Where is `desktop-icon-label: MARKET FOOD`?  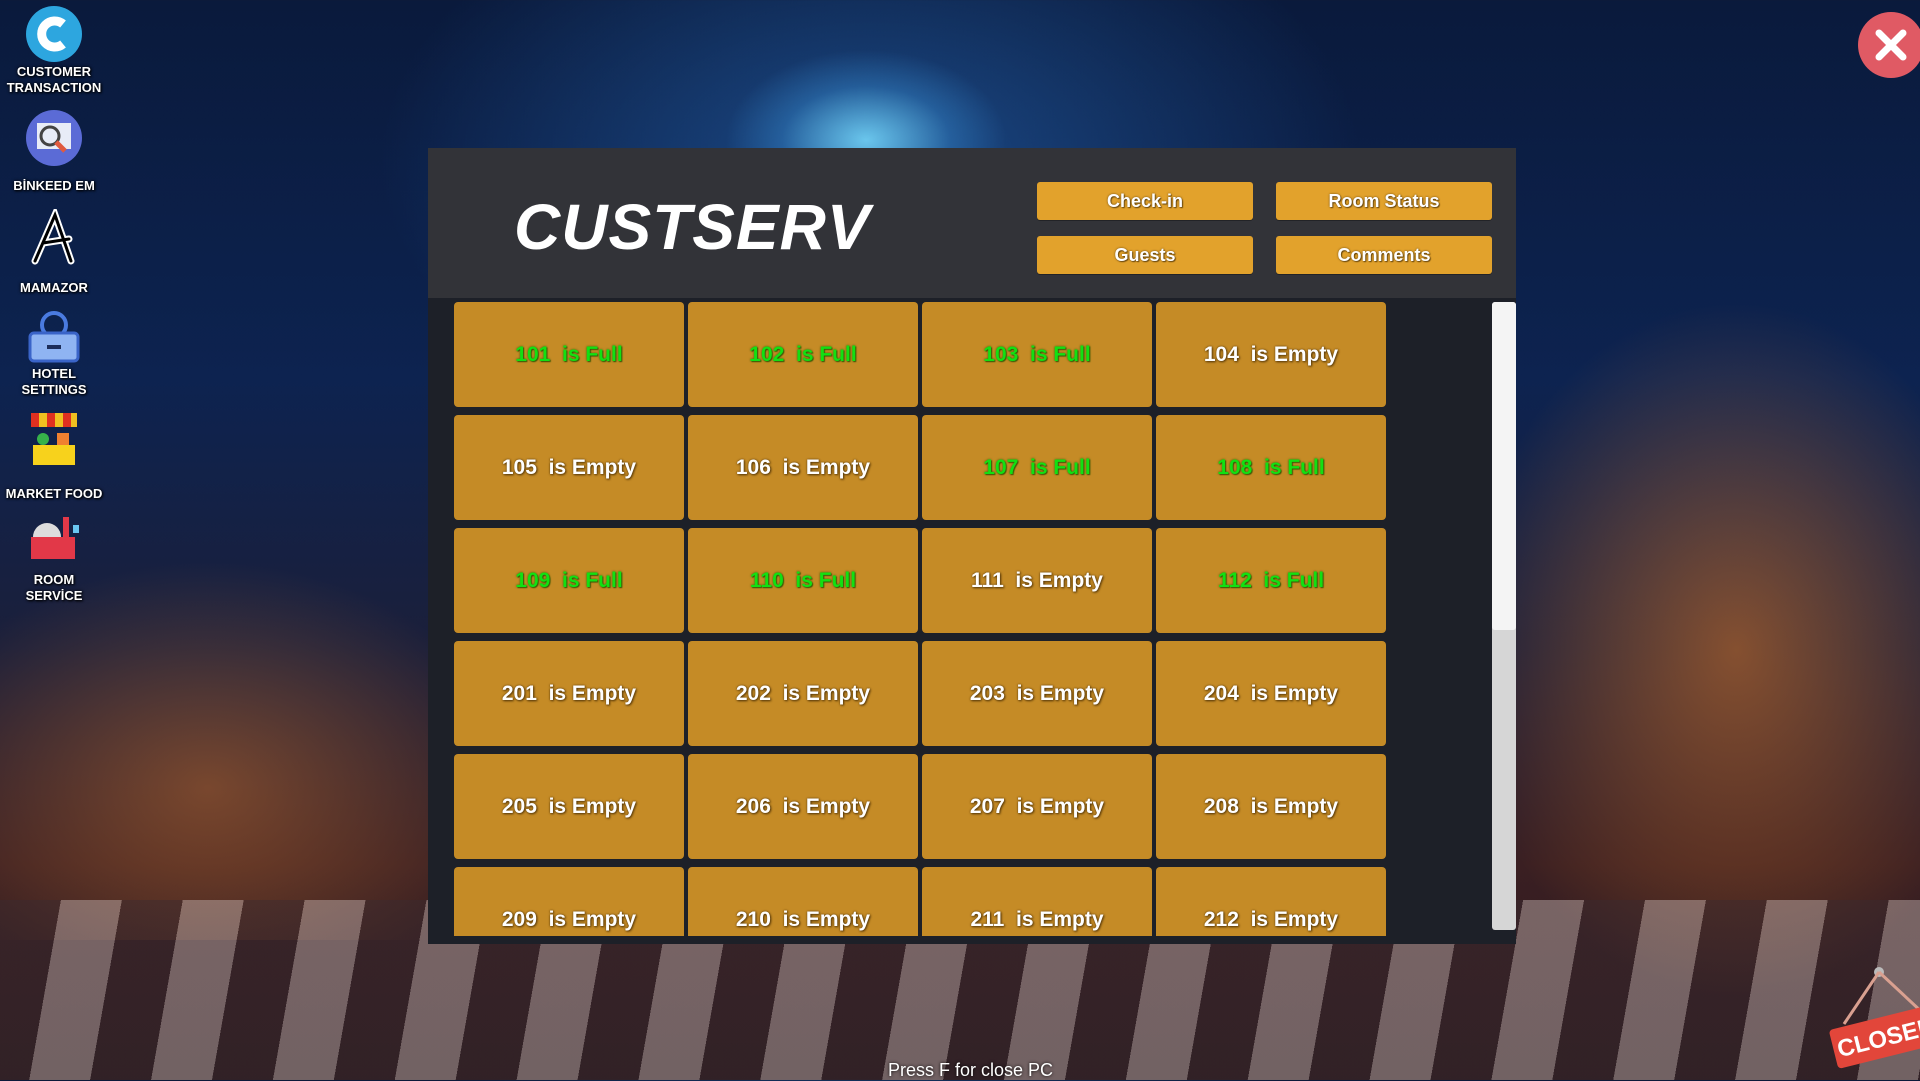 desktop-icon-label: MARKET FOOD is located at coordinates (54, 493).